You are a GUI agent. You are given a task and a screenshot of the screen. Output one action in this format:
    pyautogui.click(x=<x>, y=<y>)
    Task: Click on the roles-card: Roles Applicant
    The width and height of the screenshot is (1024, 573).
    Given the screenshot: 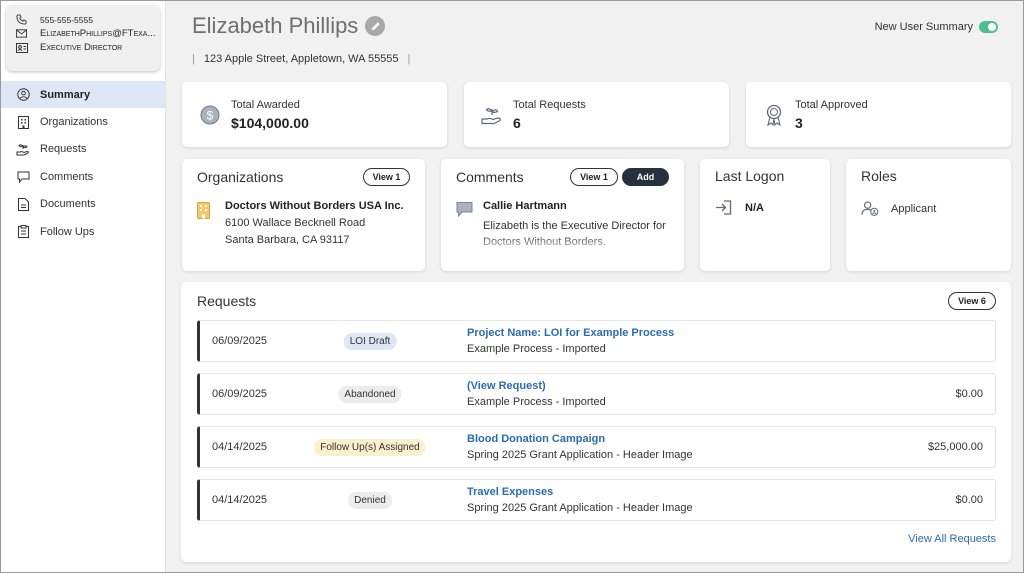 What is the action you would take?
    pyautogui.click(x=928, y=215)
    